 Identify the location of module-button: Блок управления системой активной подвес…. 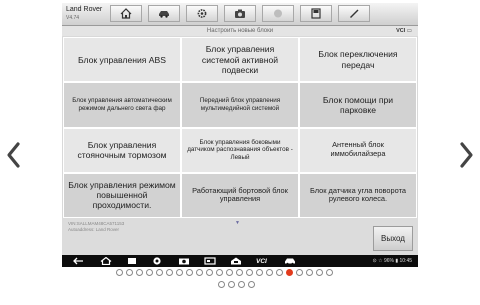
(240, 60).